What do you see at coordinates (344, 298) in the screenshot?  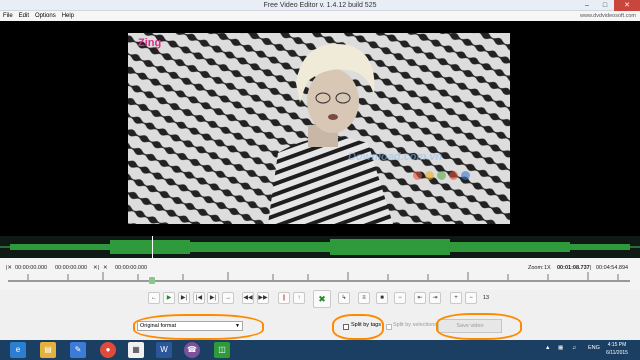 I see `trim-icon: ↳` at bounding box center [344, 298].